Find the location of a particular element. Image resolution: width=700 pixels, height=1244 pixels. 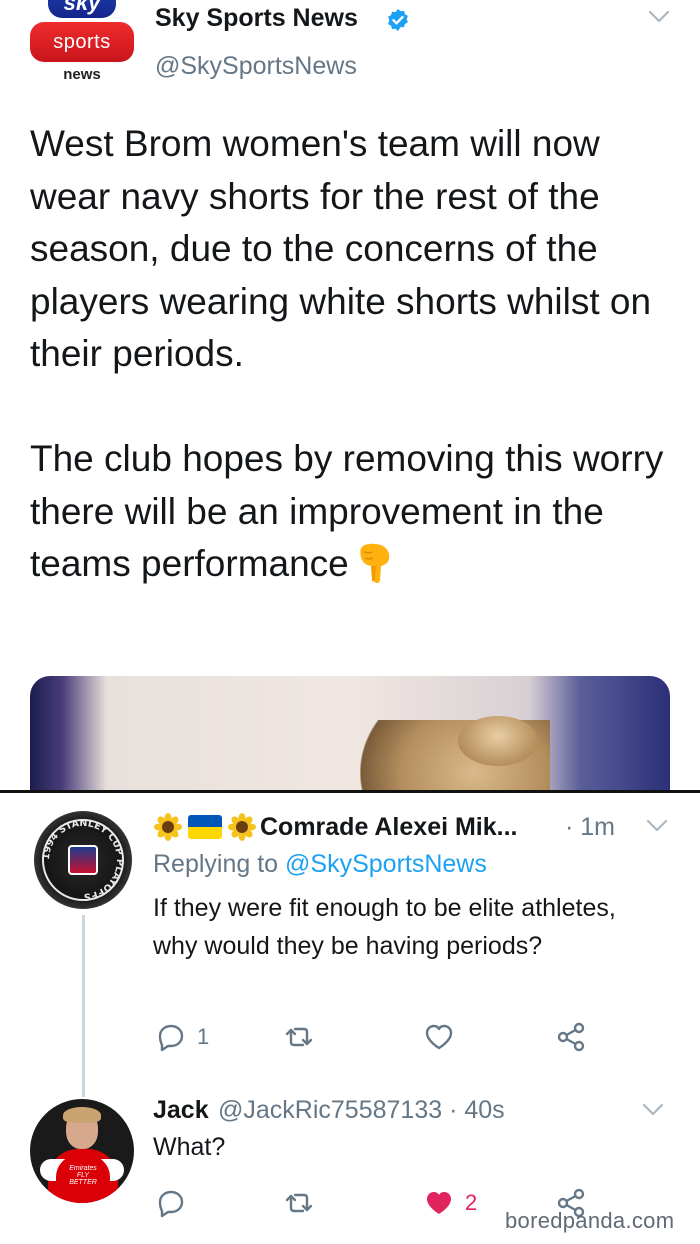

ukraine-flag-icon is located at coordinates (205, 827).